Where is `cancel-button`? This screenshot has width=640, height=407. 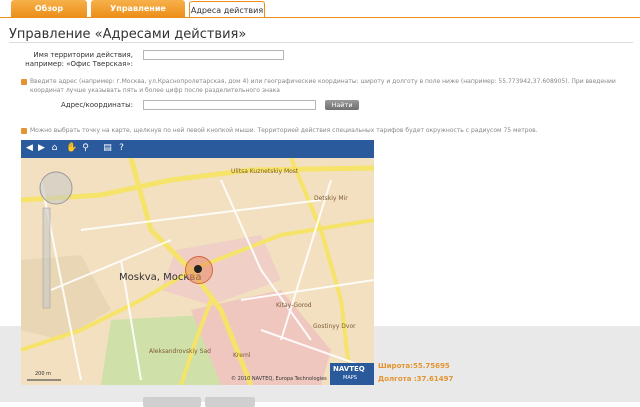
cancel-button is located at coordinates (230, 402).